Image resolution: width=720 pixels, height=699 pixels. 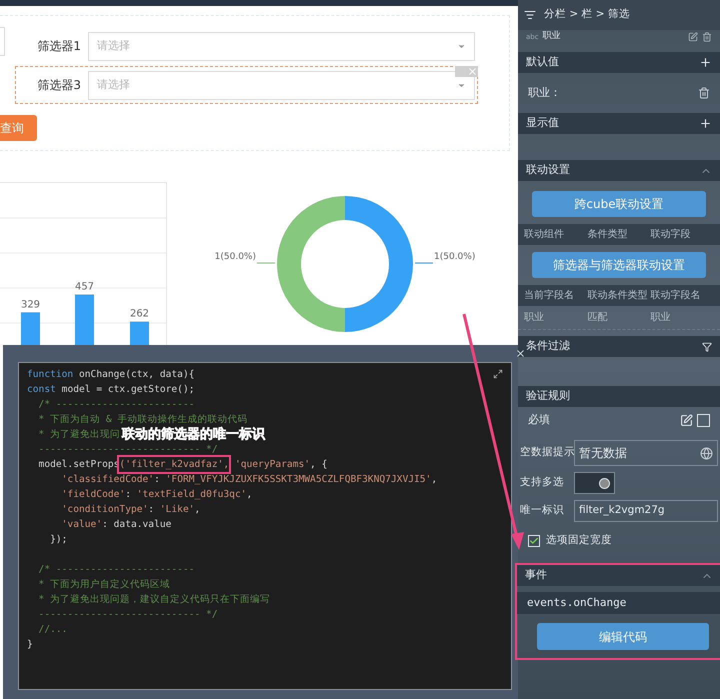 What do you see at coordinates (299, 480) in the screenshot?
I see `code-token: 'FORM_VFYJKJZUXFK5SSKT3MWA5CZLFQBF3KNQ7JXVJI5'` at bounding box center [299, 480].